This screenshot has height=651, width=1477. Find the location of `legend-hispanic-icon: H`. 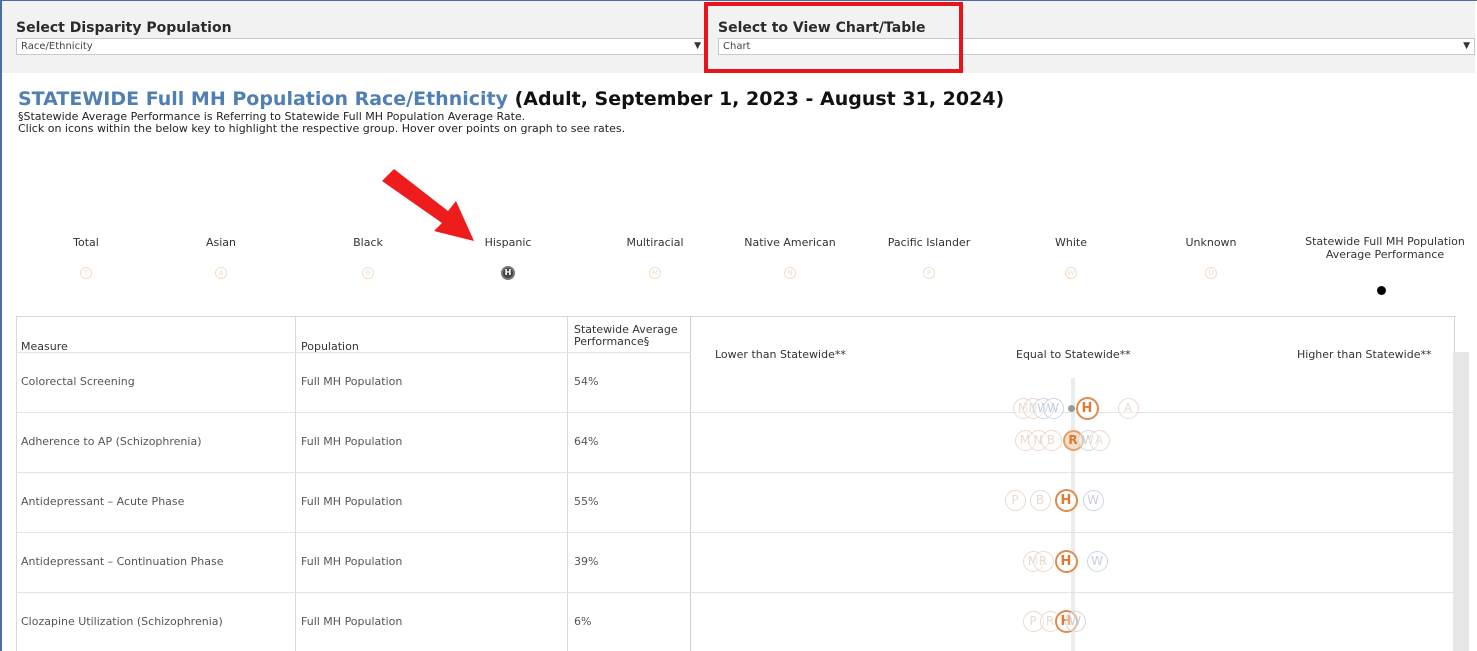

legend-hispanic-icon: H is located at coordinates (508, 273).